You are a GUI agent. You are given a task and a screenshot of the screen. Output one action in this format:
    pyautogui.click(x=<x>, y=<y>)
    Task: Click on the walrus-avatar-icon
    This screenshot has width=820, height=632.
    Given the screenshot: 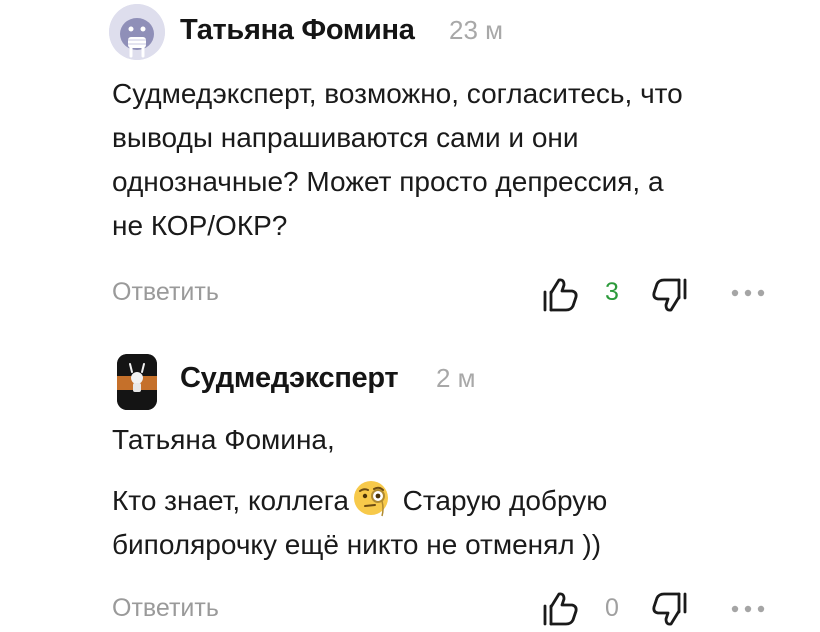 What is the action you would take?
    pyautogui.click(x=137, y=32)
    